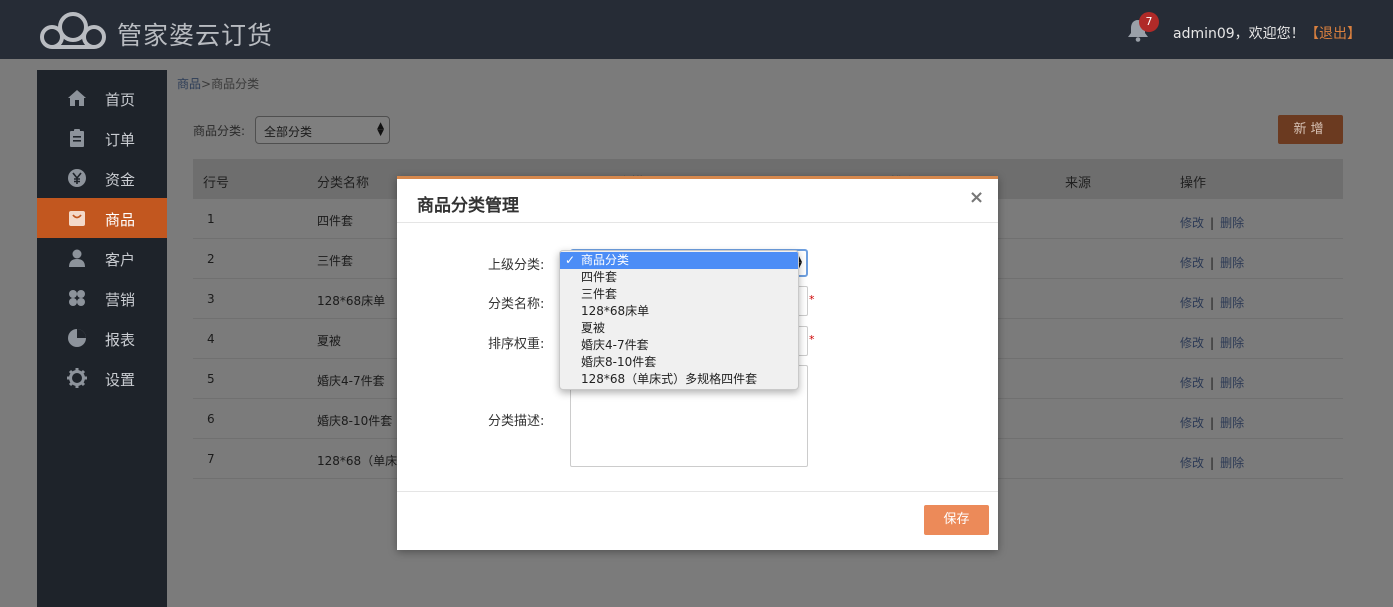 The height and width of the screenshot is (607, 1393). What do you see at coordinates (211, 299) in the screenshot?
I see `row-number: 3` at bounding box center [211, 299].